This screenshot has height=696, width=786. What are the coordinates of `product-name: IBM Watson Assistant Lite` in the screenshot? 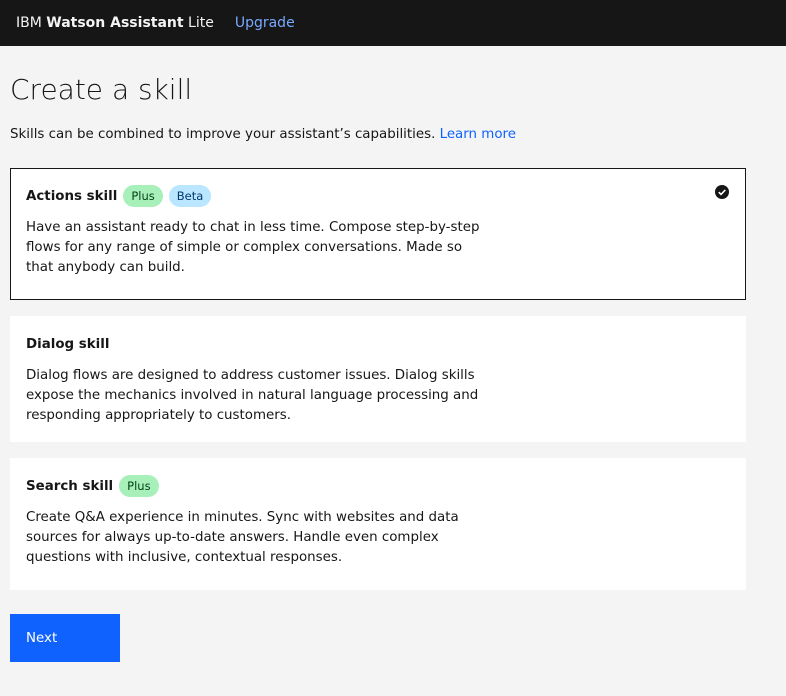 It's located at (115, 23).